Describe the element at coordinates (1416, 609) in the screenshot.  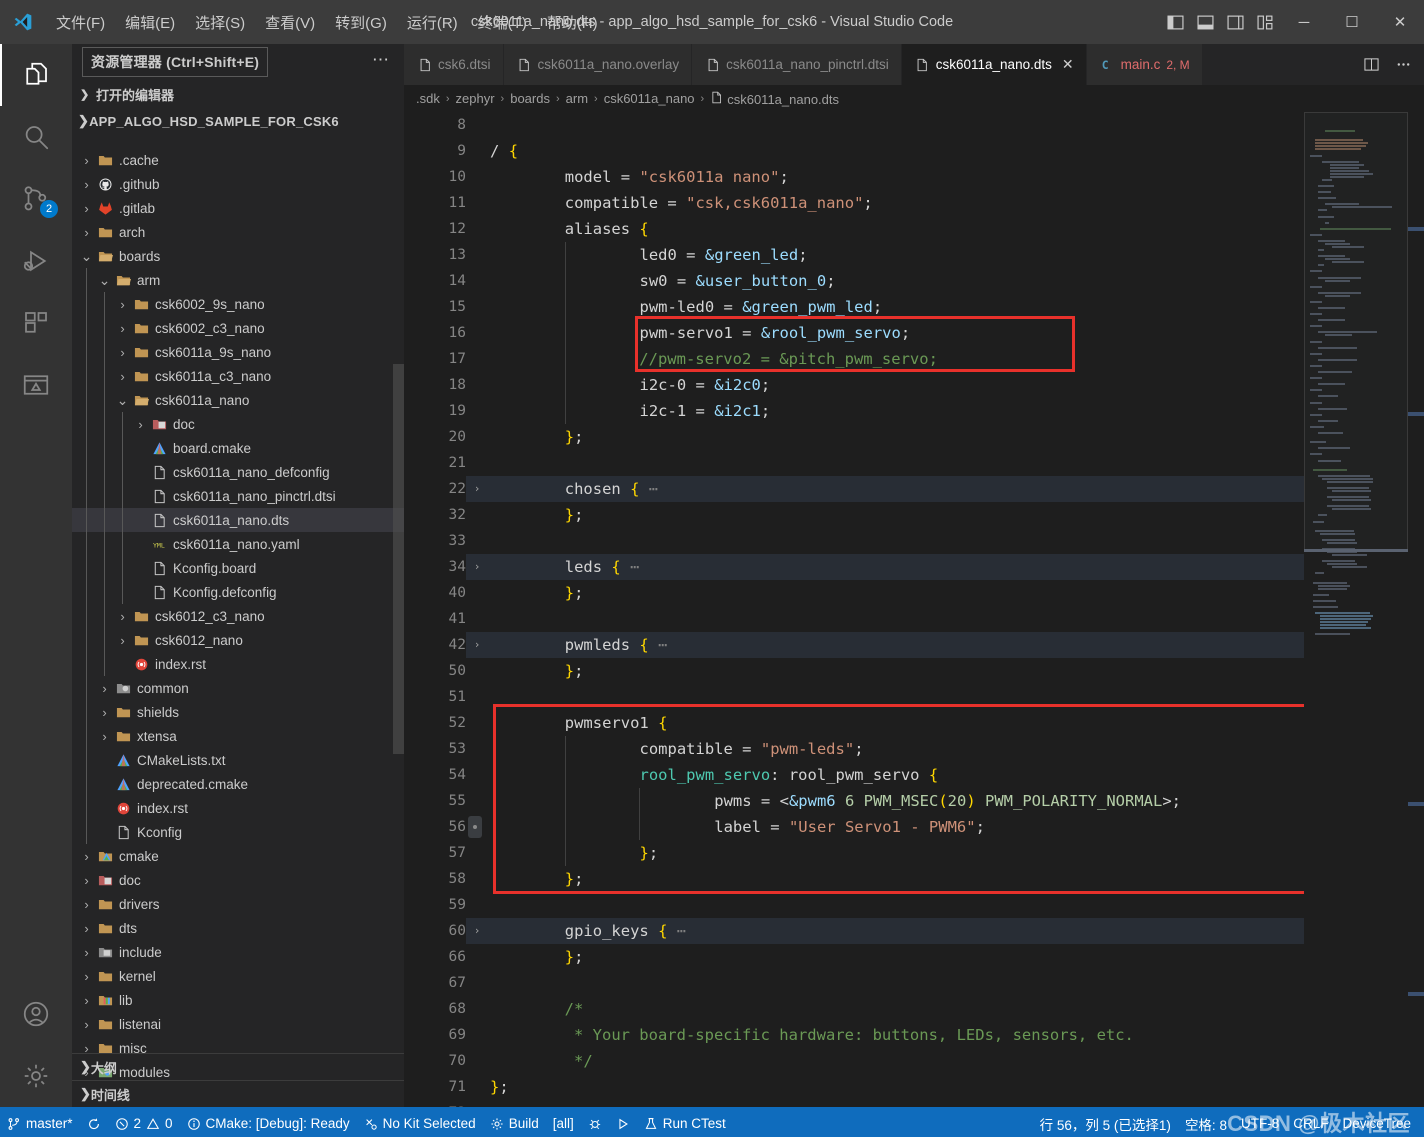
I see `editor-scrollbar` at that location.